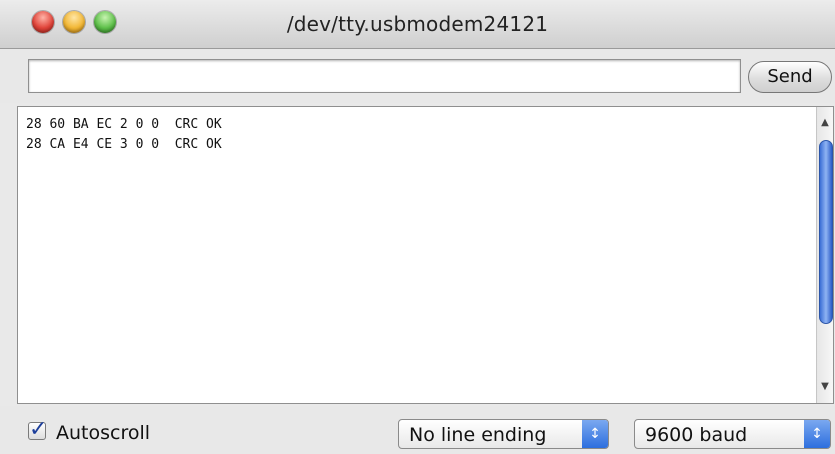 This screenshot has width=835, height=454. I want to click on checkmark-icon: ✓, so click(38, 429).